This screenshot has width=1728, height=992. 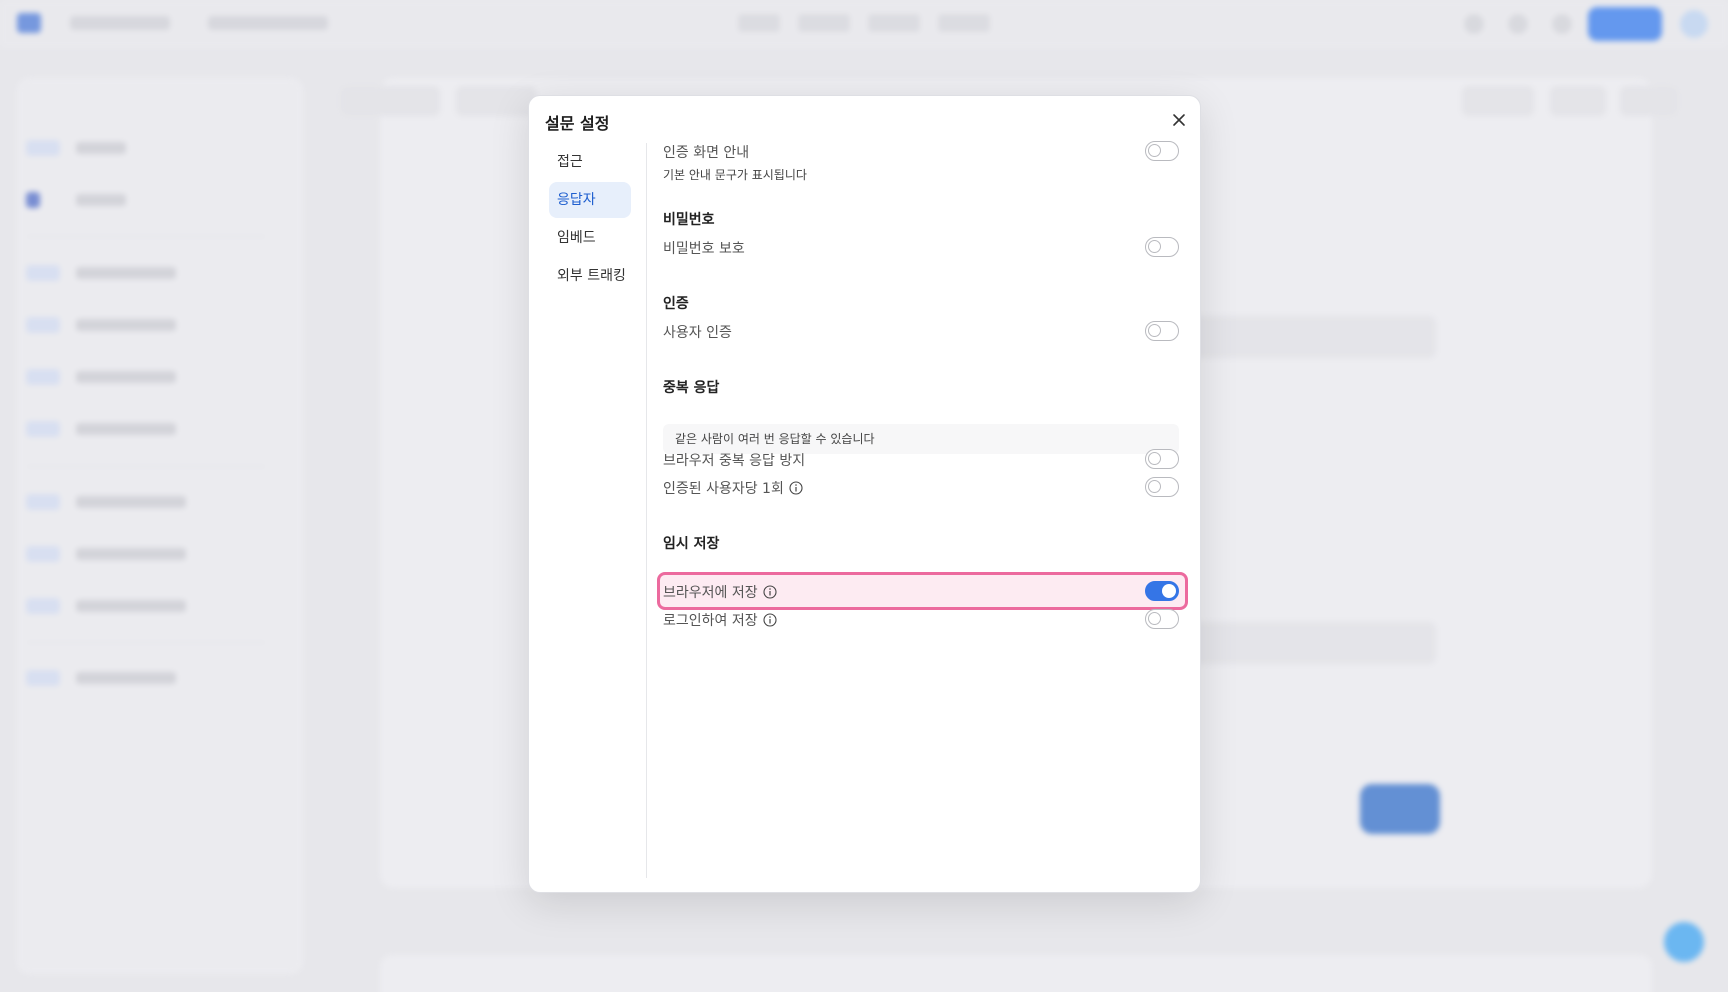 What do you see at coordinates (924, 591) in the screenshot?
I see `browser-save-row: 브라우저에 저장` at bounding box center [924, 591].